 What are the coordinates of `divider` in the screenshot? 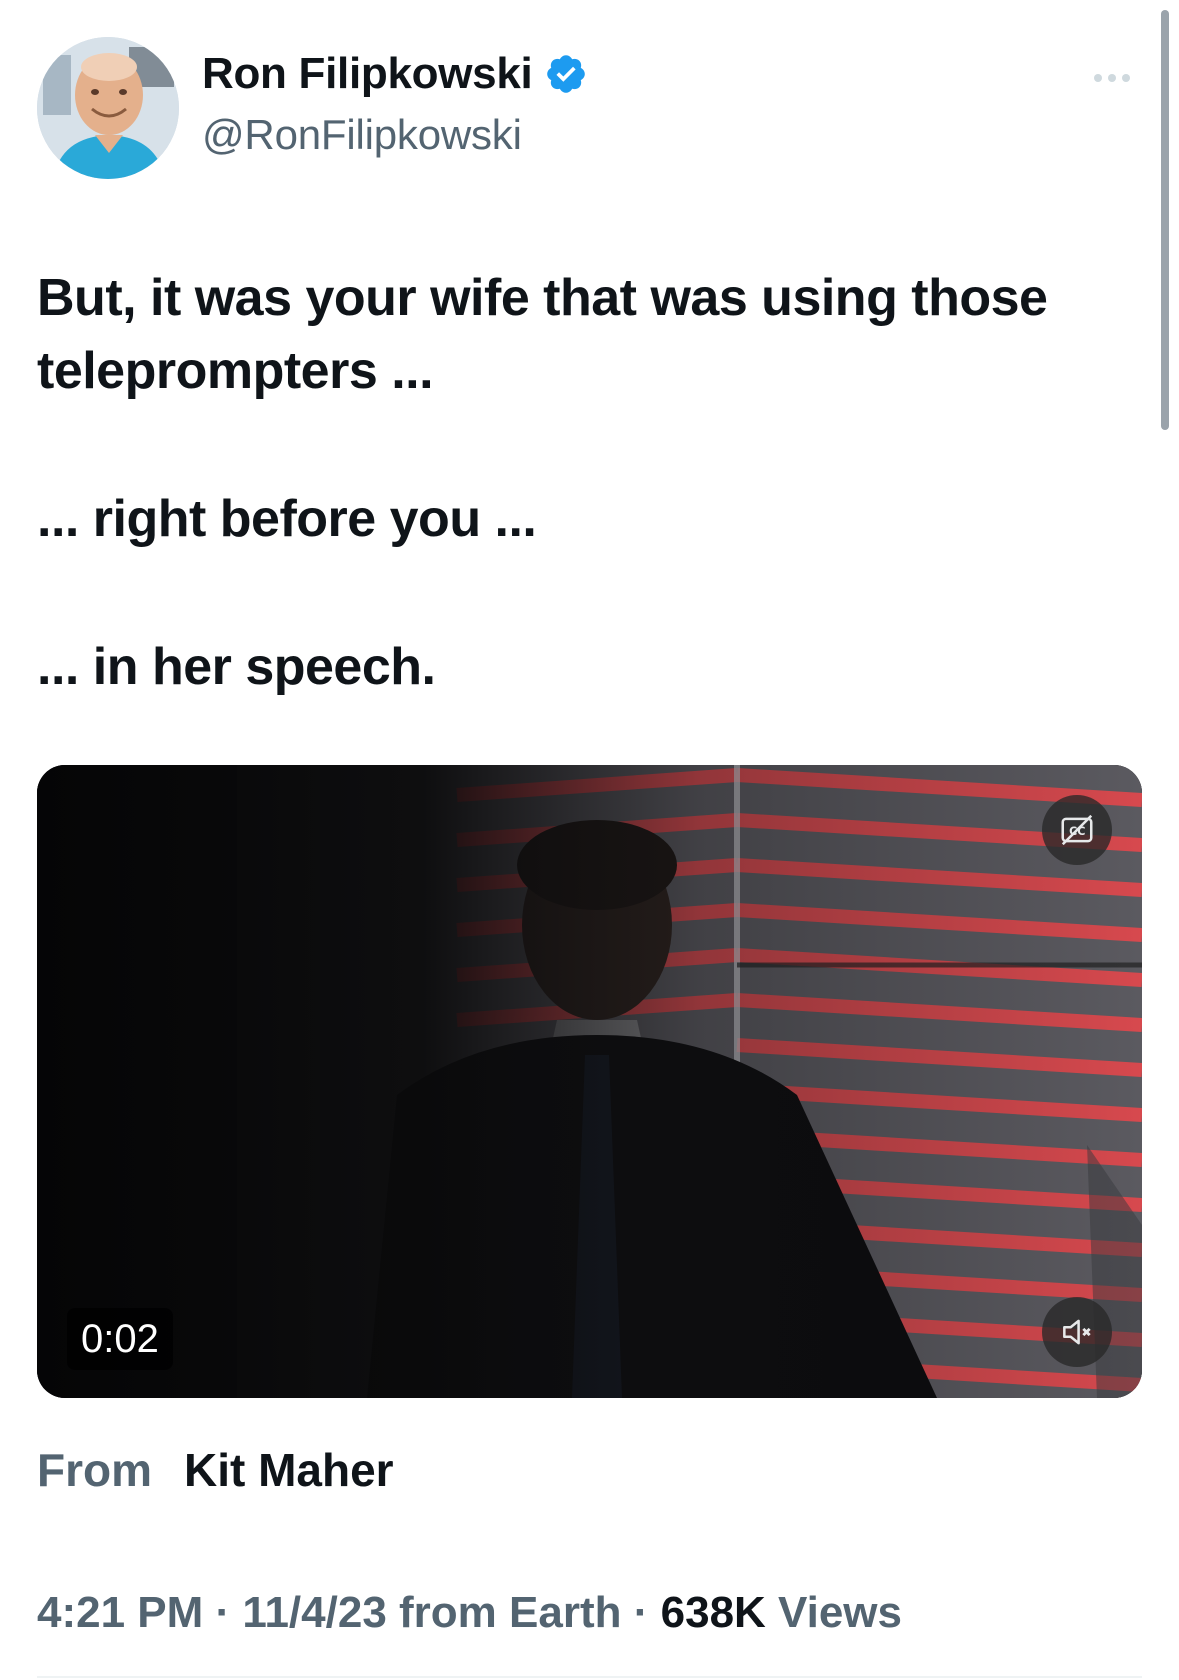 It's located at (589, 1677).